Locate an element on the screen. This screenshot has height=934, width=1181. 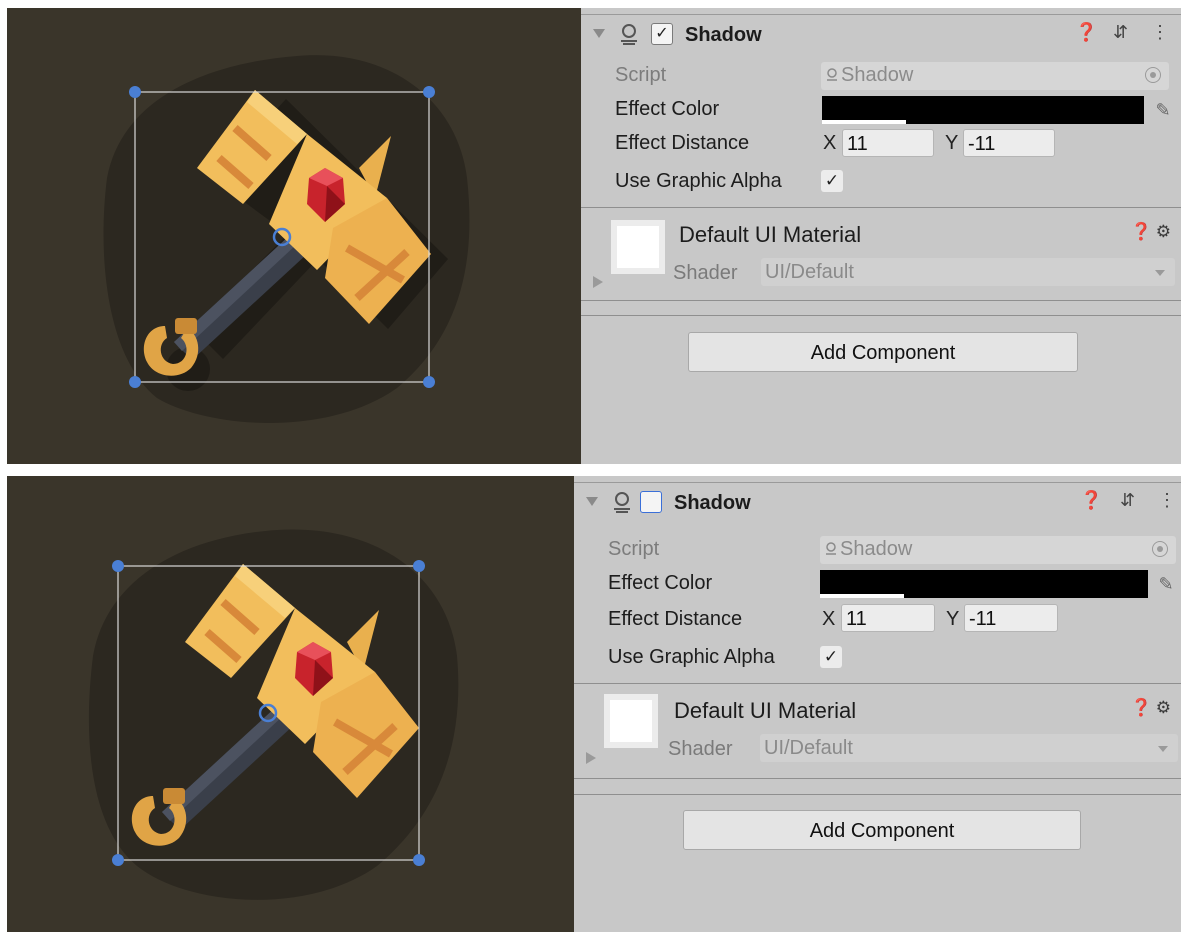
component-enabled-checkbox is located at coordinates (651, 502).